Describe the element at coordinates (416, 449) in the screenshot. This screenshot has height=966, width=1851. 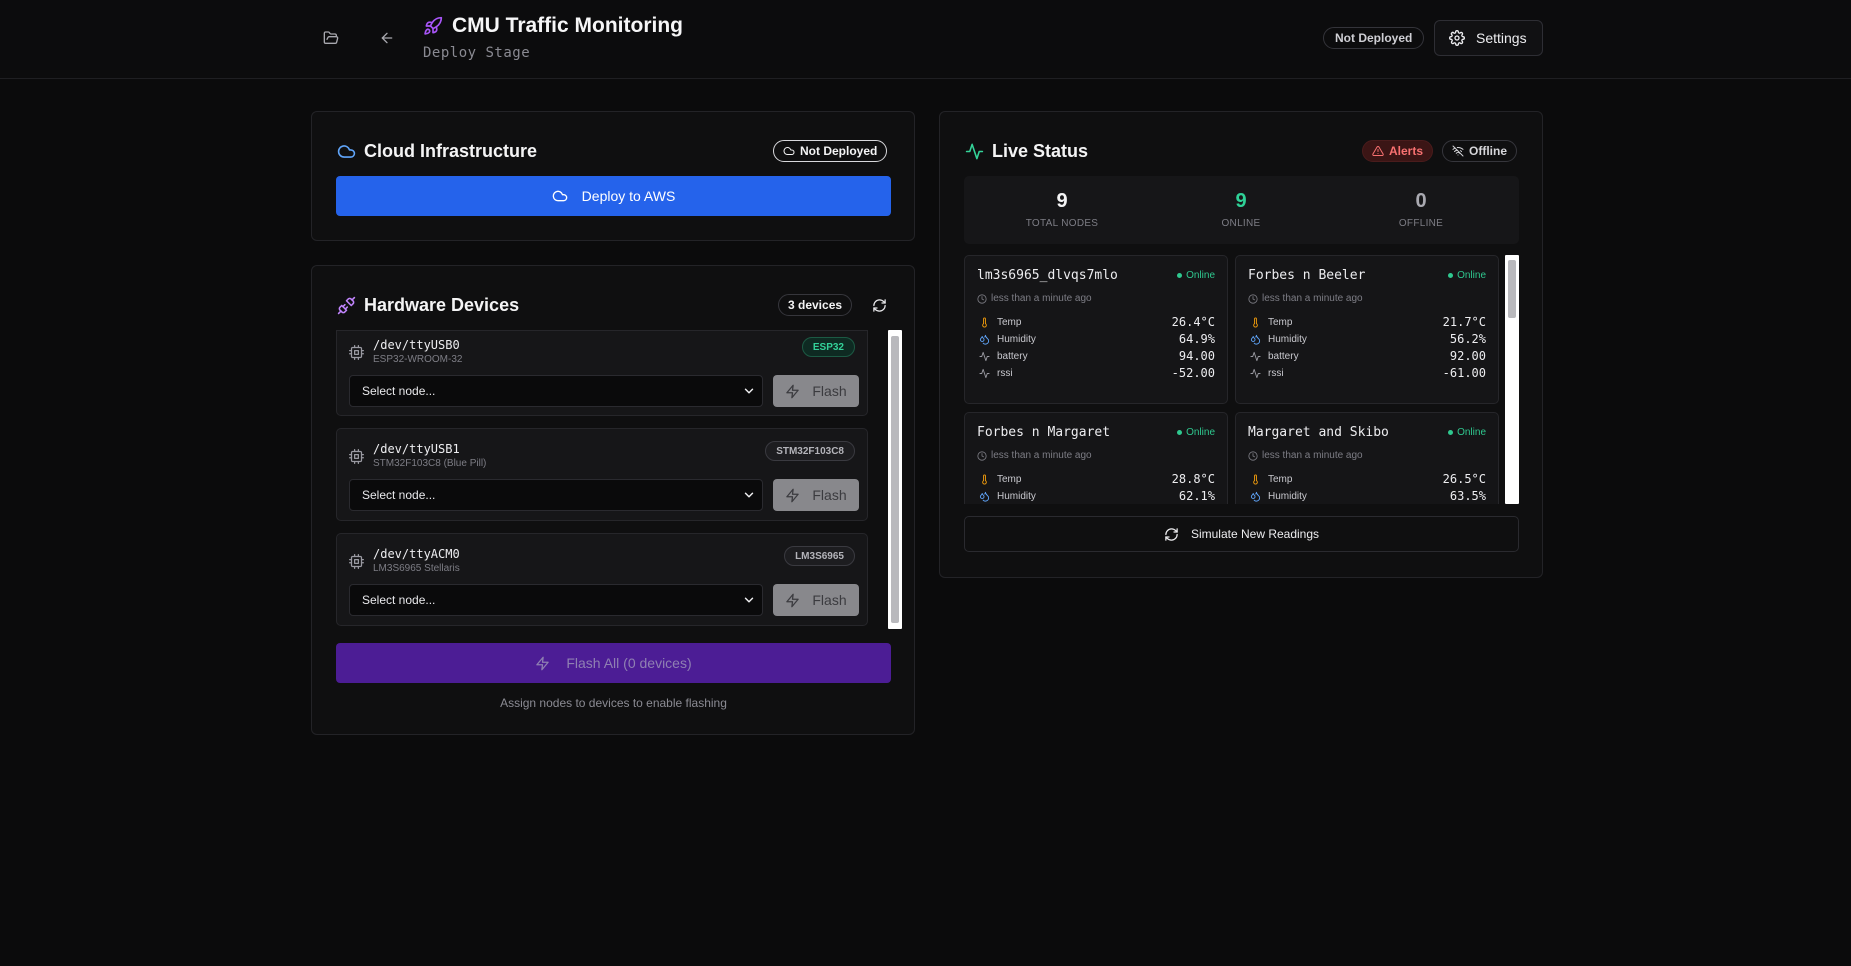
I see `device-path: /dev/ttyUSB1` at that location.